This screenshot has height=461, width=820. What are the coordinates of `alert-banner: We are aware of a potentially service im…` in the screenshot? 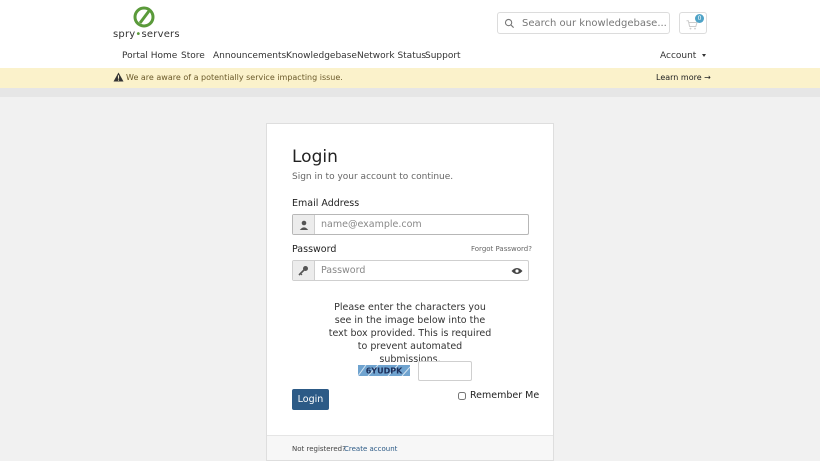 It's located at (410, 78).